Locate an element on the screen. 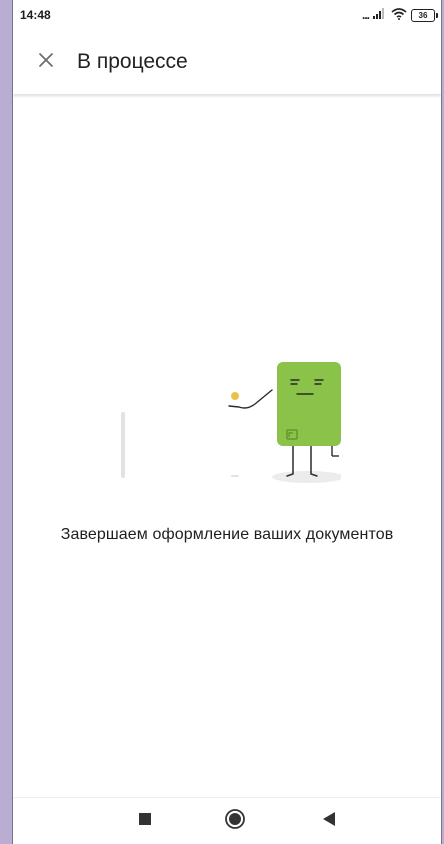  app-bar: В процессе is located at coordinates (227, 62).